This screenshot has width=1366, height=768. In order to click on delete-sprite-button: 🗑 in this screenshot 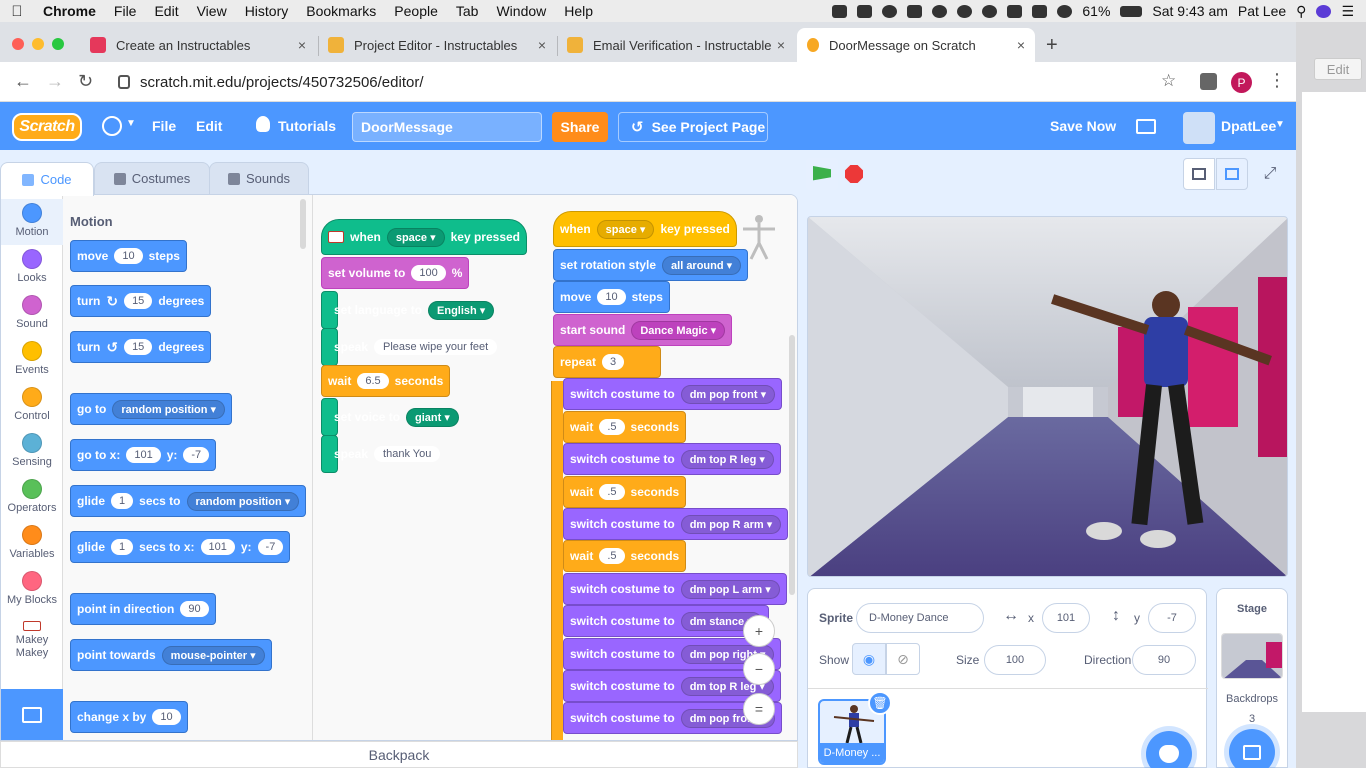, I will do `click(880, 703)`.